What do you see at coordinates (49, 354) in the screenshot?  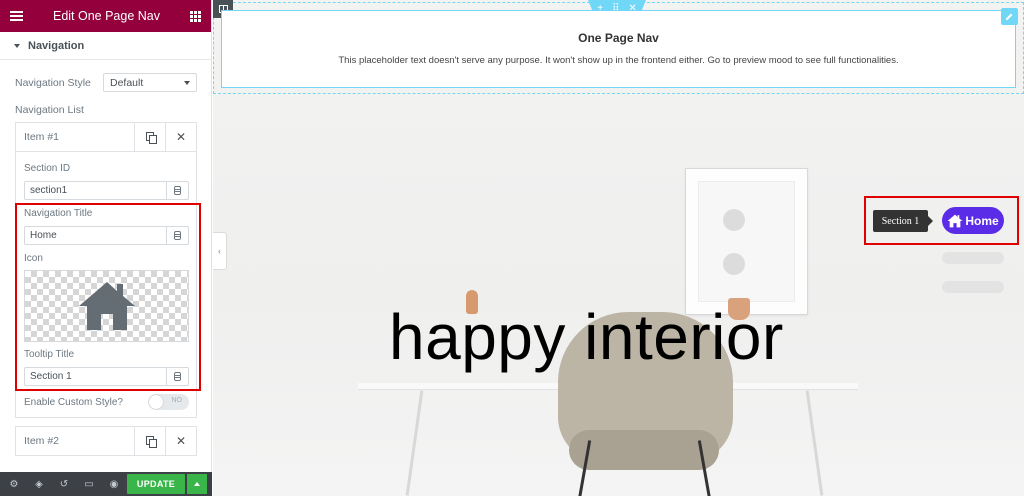 I see `tooltip-title-label: Tooltip Title` at bounding box center [49, 354].